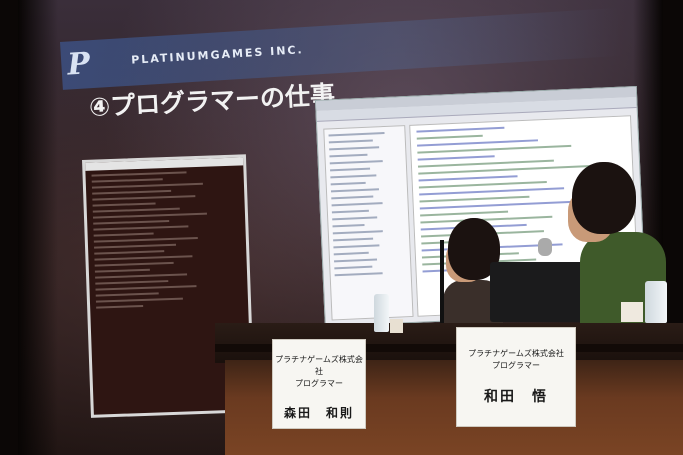 The width and height of the screenshot is (683, 455). Describe the element at coordinates (164, 164) in the screenshot. I see `console-titlebar` at that location.